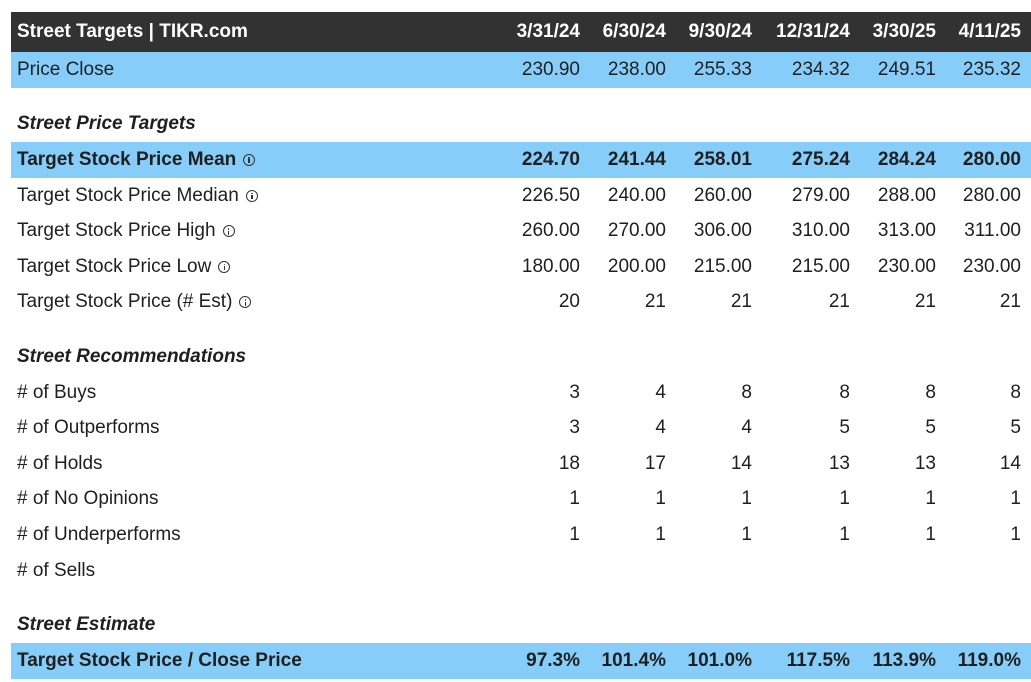  Describe the element at coordinates (655, 463) in the screenshot. I see `row-value: 17` at that location.